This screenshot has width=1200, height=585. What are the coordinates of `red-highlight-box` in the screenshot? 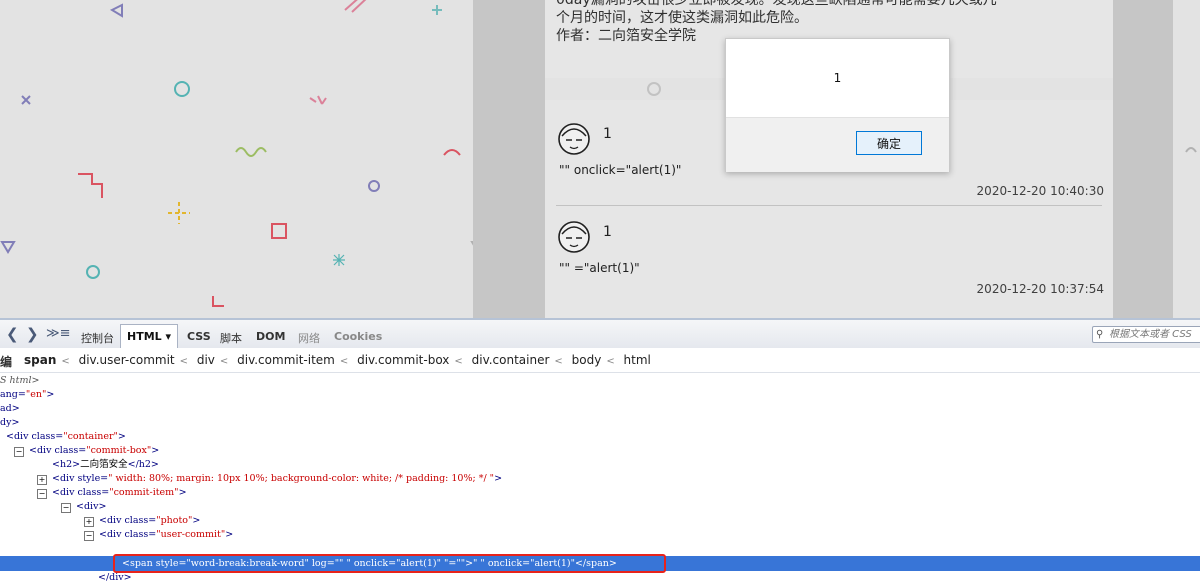 It's located at (389, 563).